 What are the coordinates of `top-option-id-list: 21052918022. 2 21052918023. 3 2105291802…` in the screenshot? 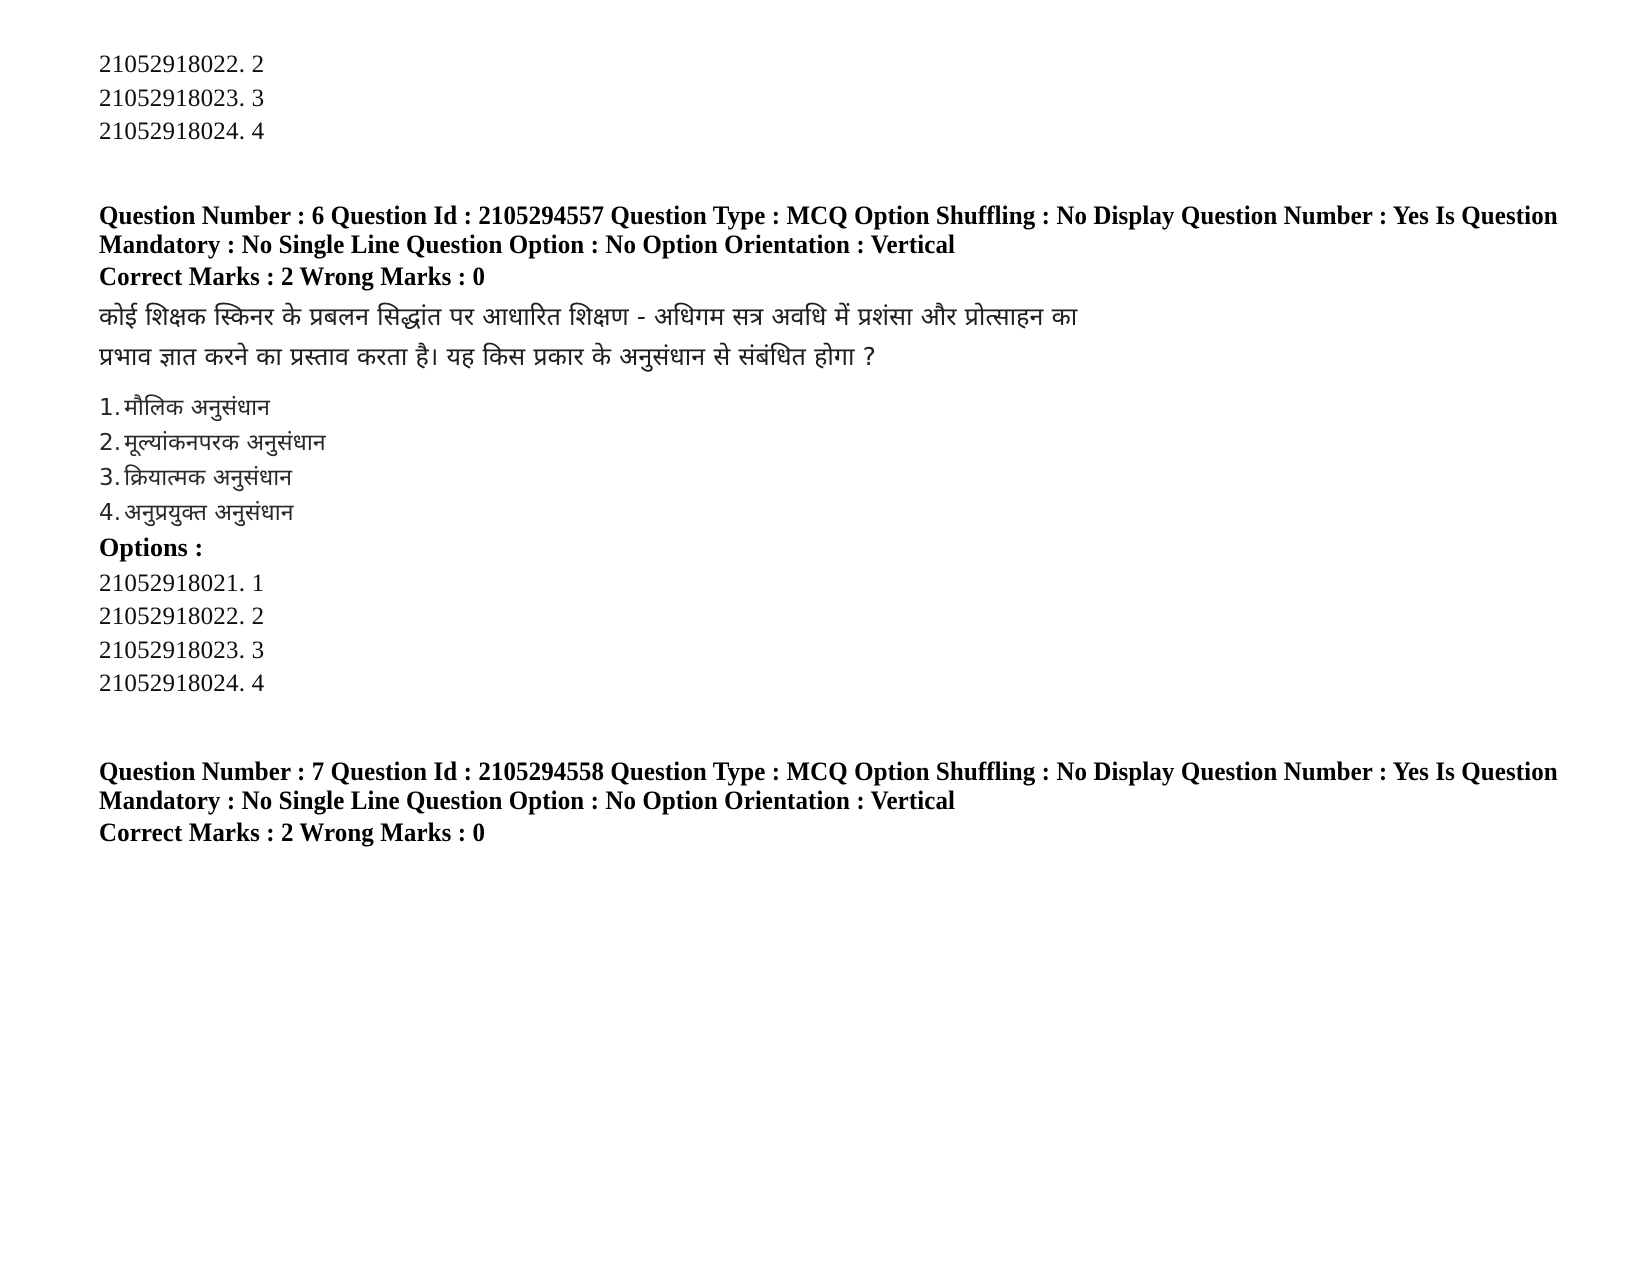 It's located at (809, 98).